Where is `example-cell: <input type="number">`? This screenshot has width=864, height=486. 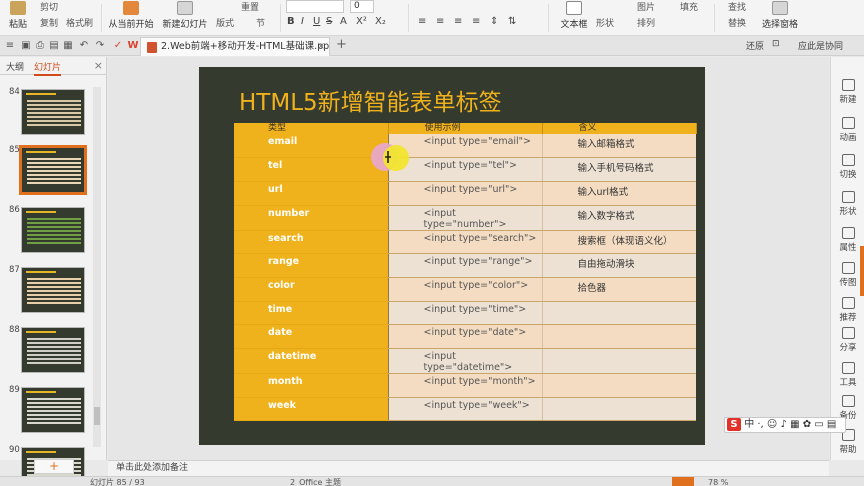
example-cell: <input type="number"> is located at coordinates (465, 218).